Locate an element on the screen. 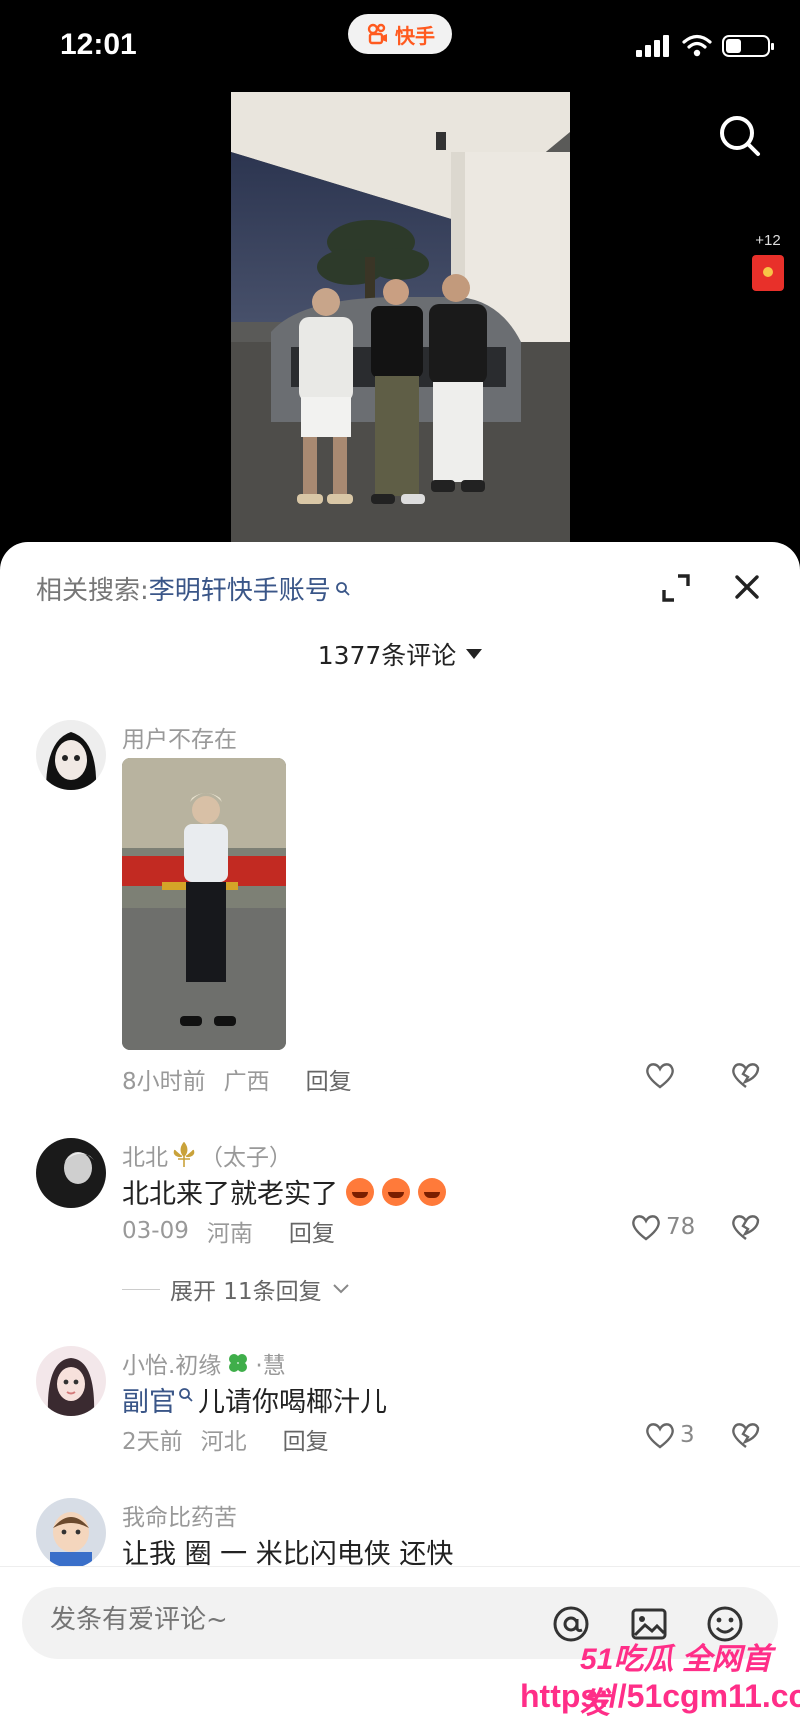 The image size is (800, 1731). video-player is located at coordinates (400, 317).